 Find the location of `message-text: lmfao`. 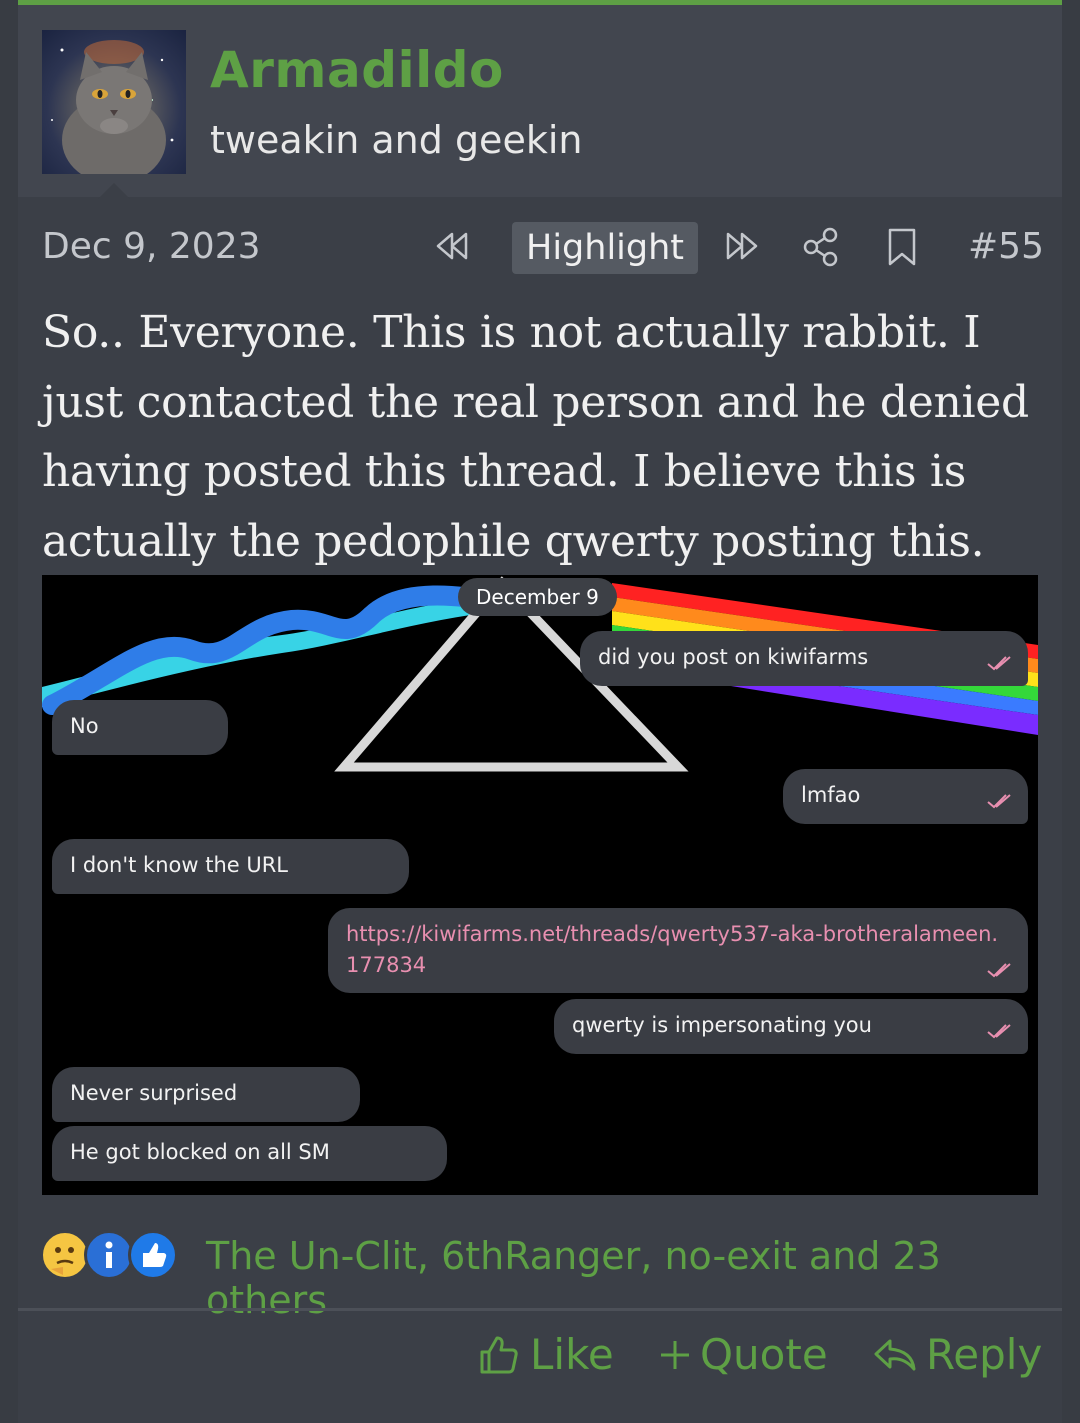

message-text: lmfao is located at coordinates (831, 795).